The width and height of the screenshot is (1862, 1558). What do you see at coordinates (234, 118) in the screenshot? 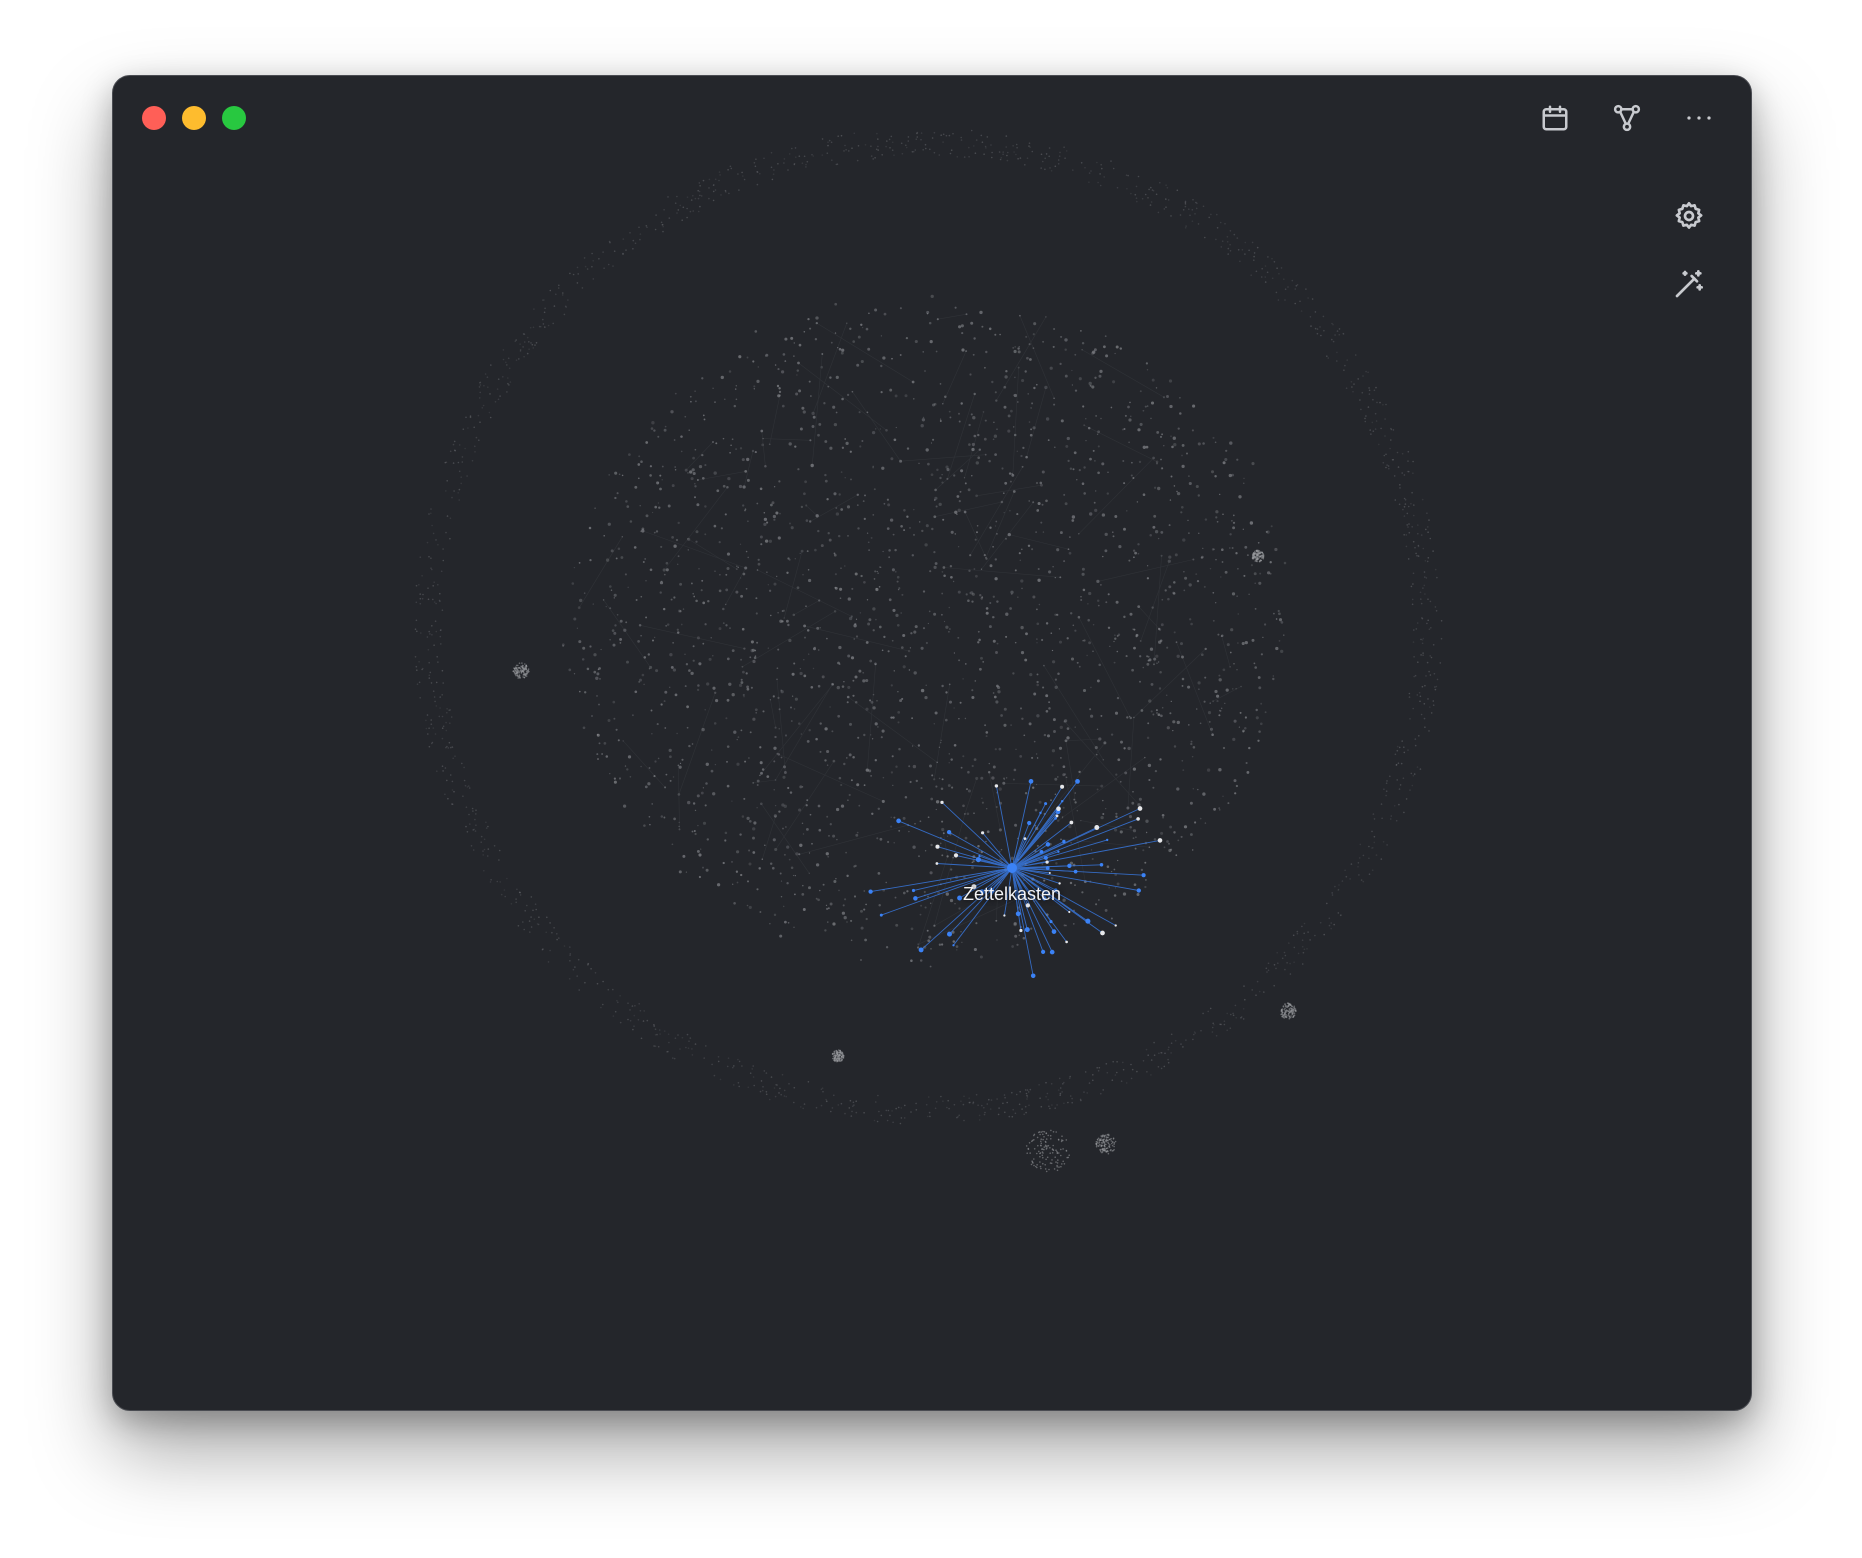
I see `maximize-button` at bounding box center [234, 118].